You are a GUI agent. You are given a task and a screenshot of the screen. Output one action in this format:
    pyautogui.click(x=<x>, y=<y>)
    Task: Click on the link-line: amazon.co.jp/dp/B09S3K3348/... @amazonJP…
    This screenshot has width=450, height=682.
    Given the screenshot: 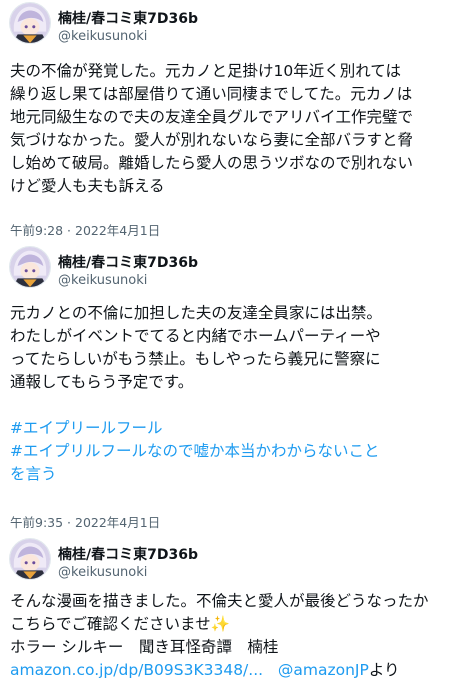 What is the action you would take?
    pyautogui.click(x=226, y=670)
    